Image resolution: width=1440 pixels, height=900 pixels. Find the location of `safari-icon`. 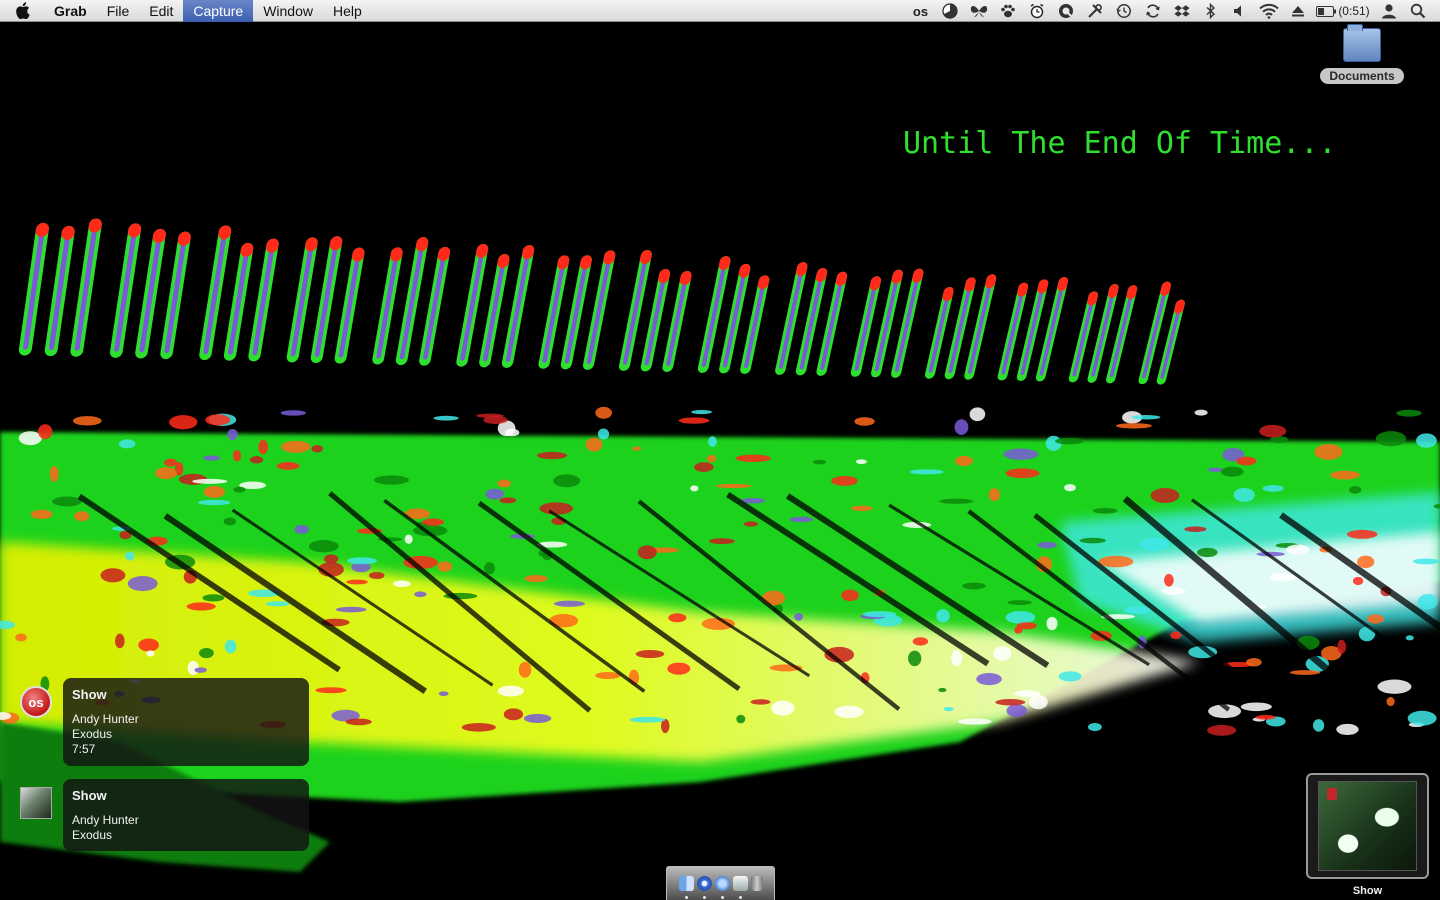

safari-icon is located at coordinates (722, 887).